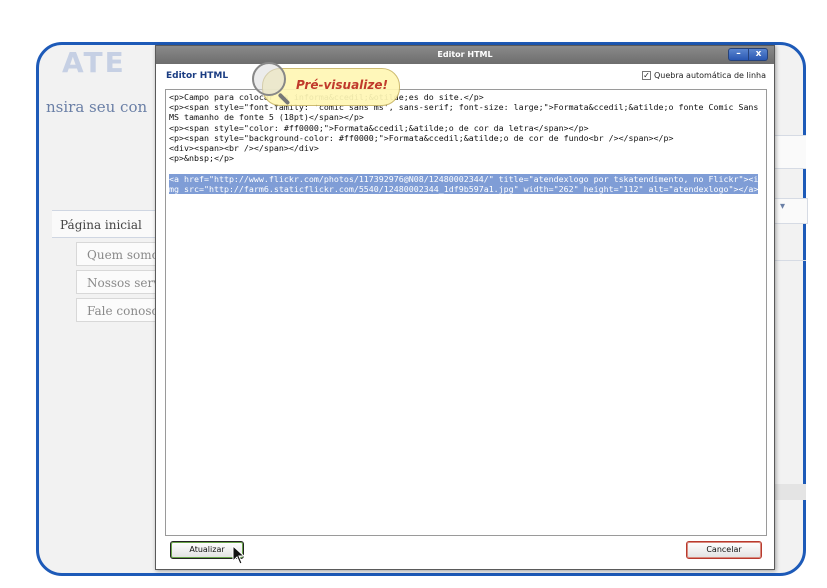  Describe the element at coordinates (788, 152) in the screenshot. I see `background-toolbar-strip` at that location.